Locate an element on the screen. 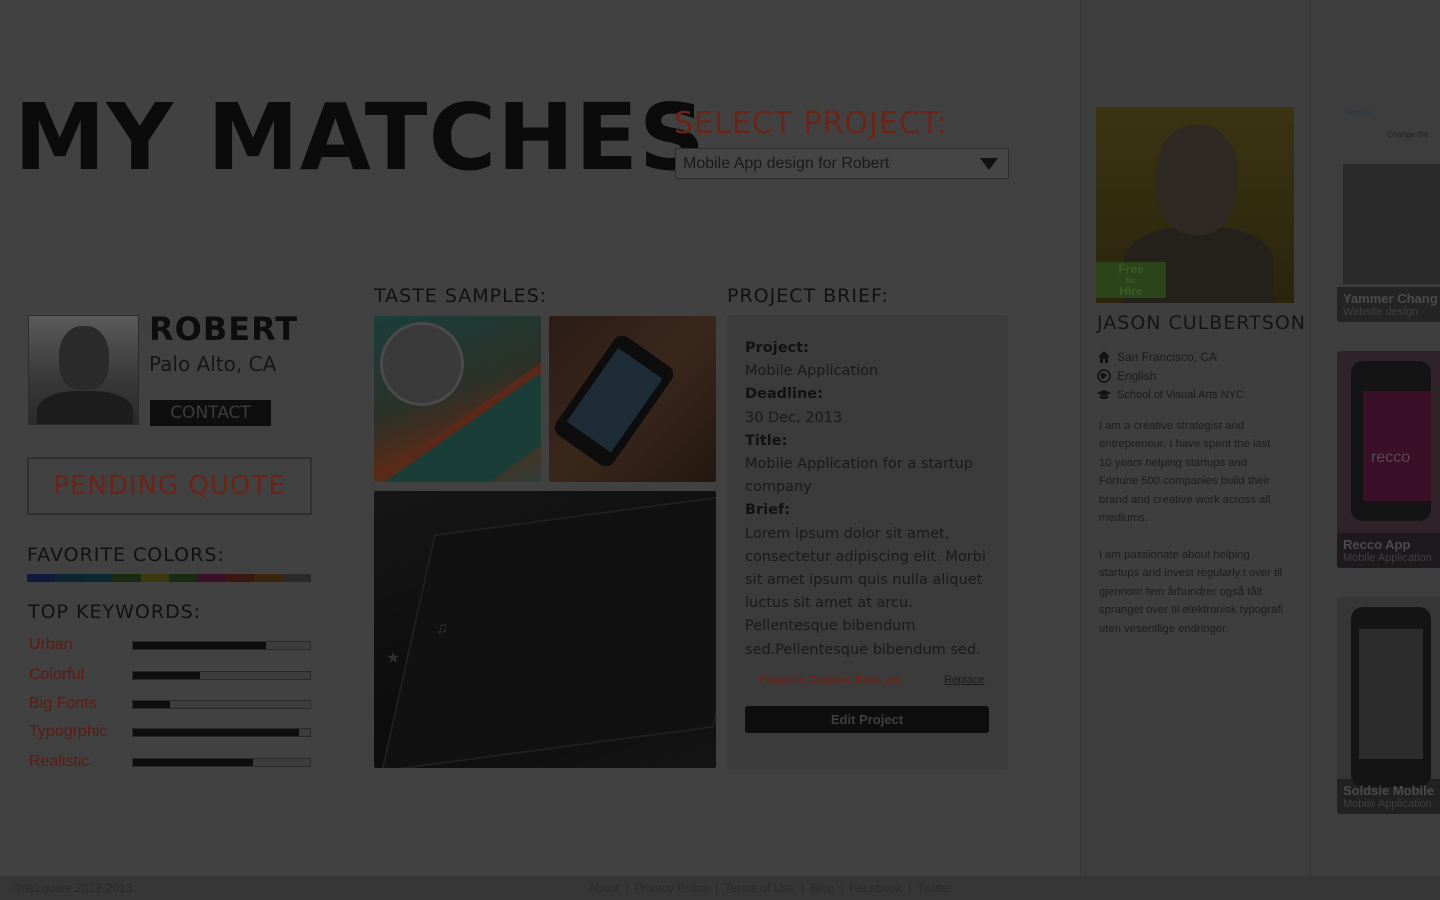 The height and width of the screenshot is (900, 1440). project-title: Soldsie Mobile is located at coordinates (1389, 790).